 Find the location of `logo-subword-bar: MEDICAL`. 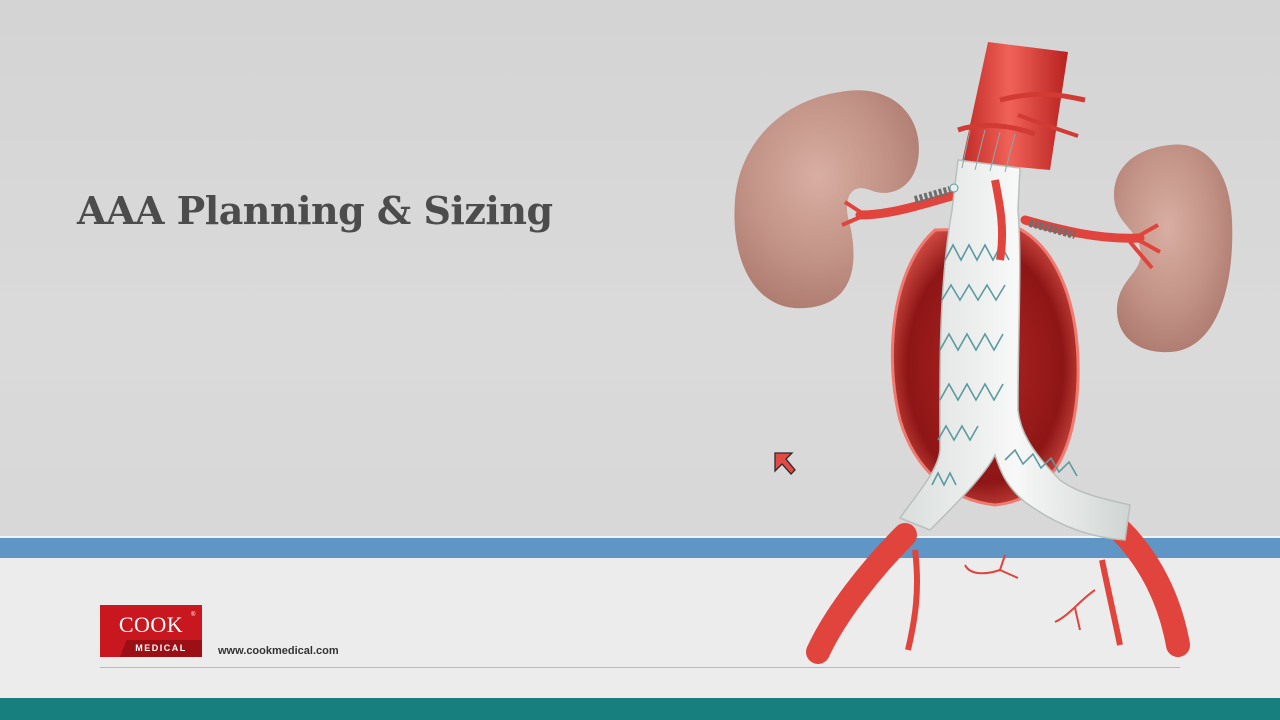

logo-subword-bar: MEDICAL is located at coordinates (161, 648).